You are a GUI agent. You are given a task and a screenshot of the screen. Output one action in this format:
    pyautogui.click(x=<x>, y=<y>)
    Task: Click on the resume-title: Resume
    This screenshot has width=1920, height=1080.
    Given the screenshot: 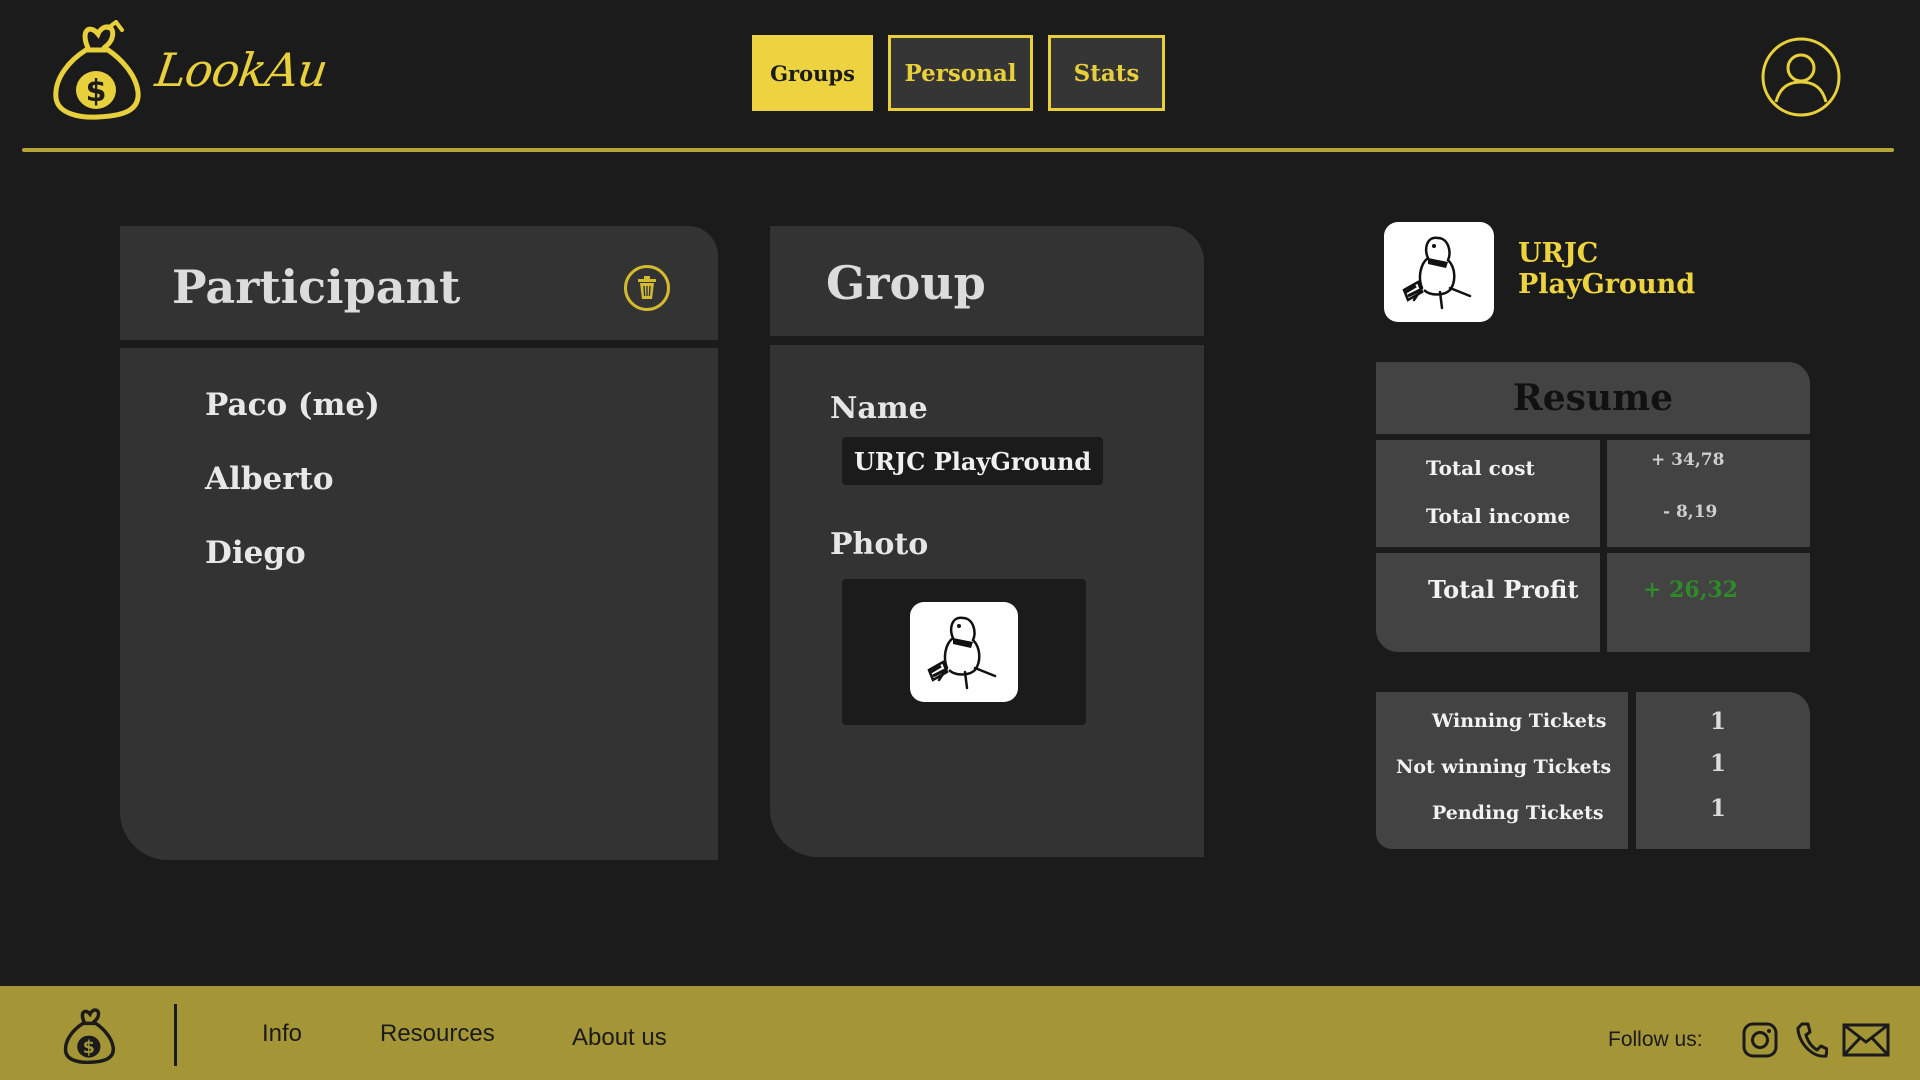 What is the action you would take?
    pyautogui.click(x=1593, y=398)
    